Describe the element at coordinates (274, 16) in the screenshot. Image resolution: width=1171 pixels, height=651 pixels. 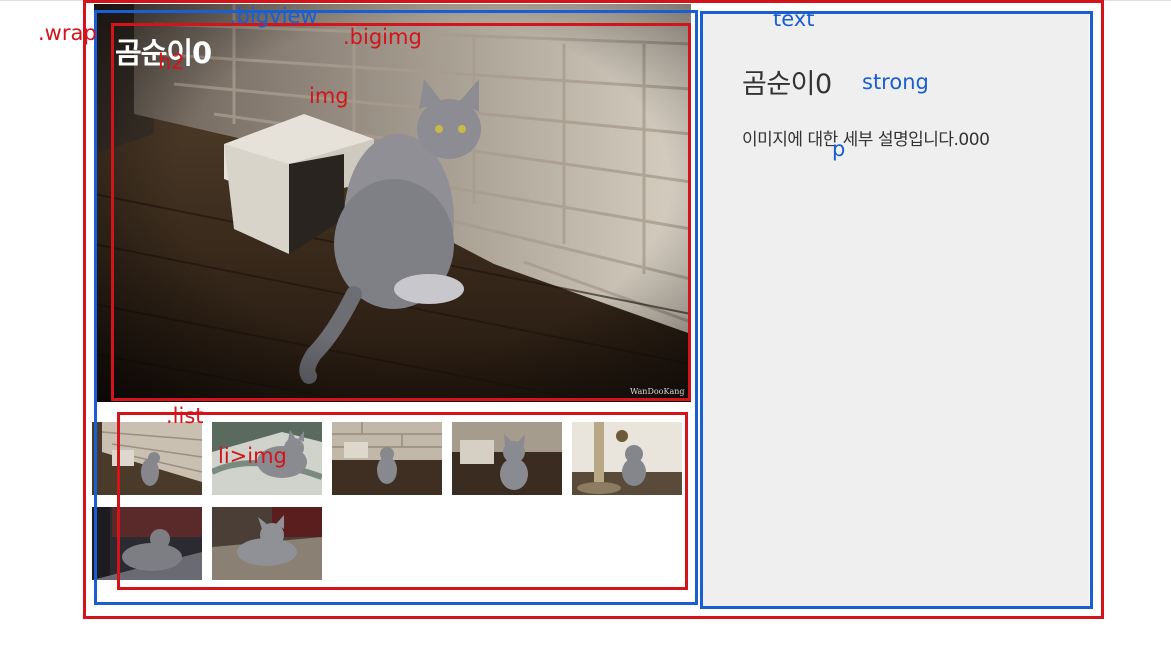
I see `bigview-label: .bigview` at that location.